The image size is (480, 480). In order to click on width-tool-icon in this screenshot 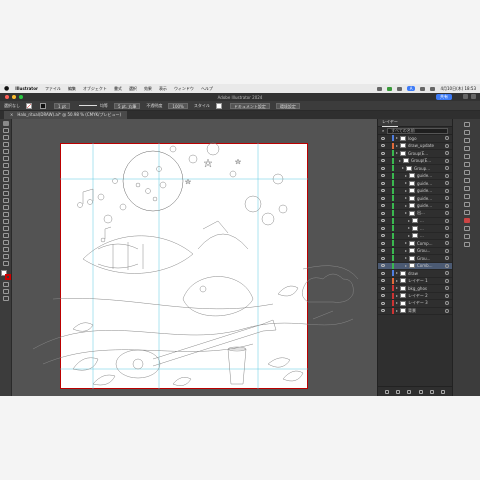, I will do `click(5, 214)`.